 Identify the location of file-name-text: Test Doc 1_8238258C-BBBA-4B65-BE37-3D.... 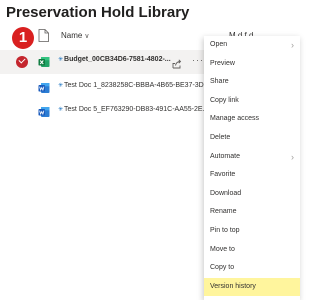
(137, 85).